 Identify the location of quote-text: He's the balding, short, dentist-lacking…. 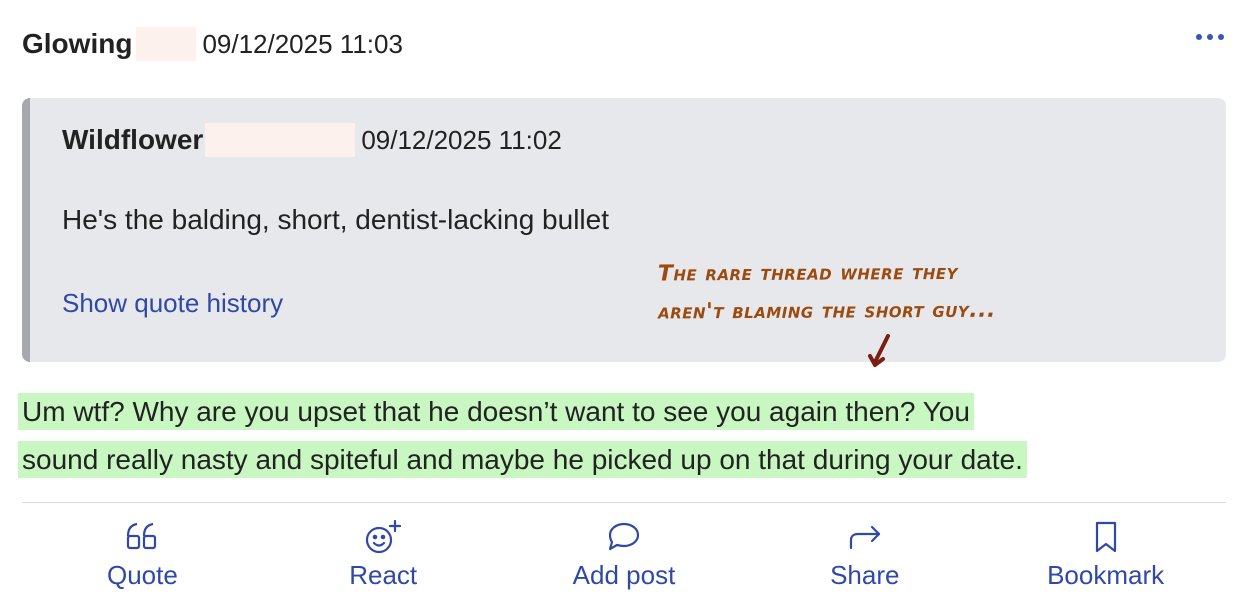
(335, 219).